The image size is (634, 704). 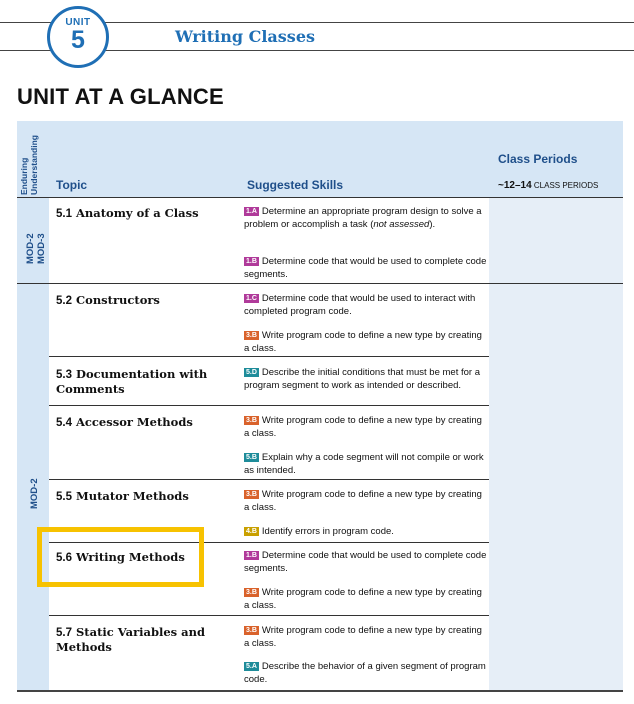 I want to click on unit-badge: UNIT 5, so click(x=78, y=37).